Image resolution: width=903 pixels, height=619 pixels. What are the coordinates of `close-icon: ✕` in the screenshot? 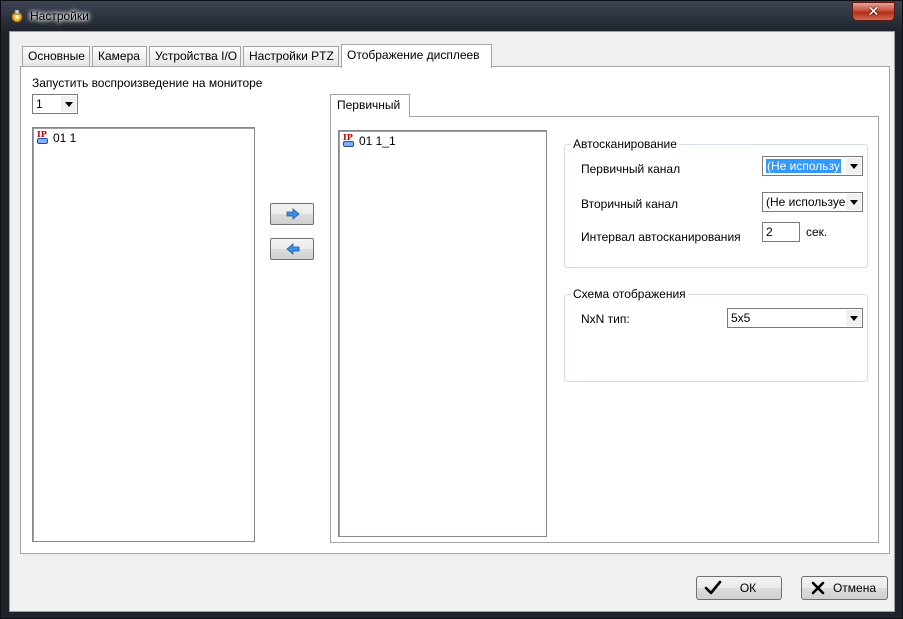 It's located at (873, 11).